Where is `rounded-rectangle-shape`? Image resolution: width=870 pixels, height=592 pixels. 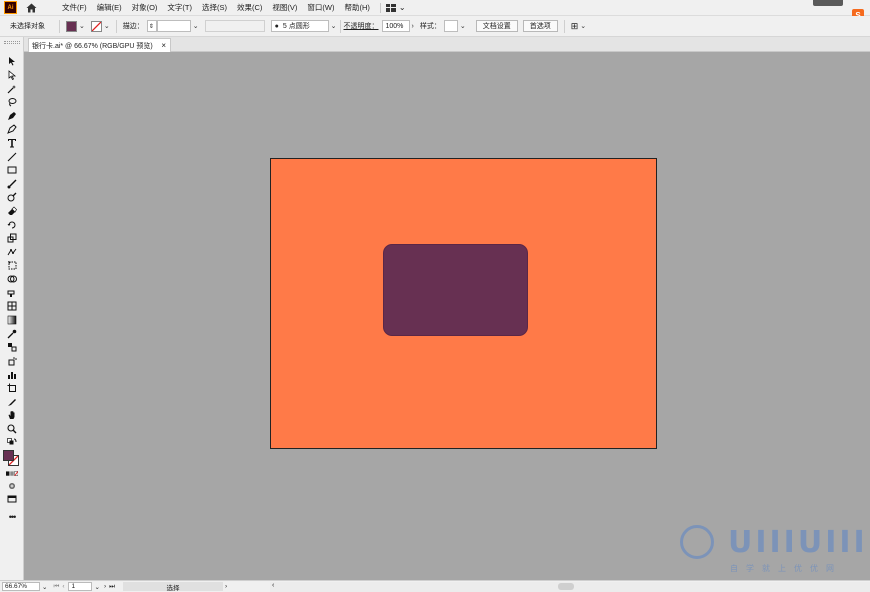 rounded-rectangle-shape is located at coordinates (455, 290).